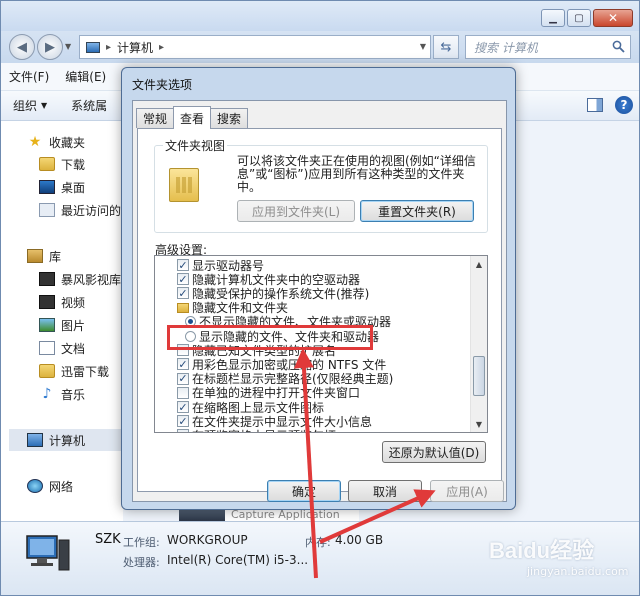 The image size is (640, 596). What do you see at coordinates (25, 106) in the screenshot?
I see `organize-label: 组织` at bounding box center [25, 106].